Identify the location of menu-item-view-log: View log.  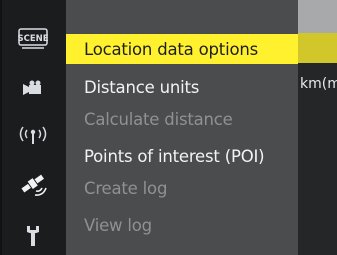
(182, 225).